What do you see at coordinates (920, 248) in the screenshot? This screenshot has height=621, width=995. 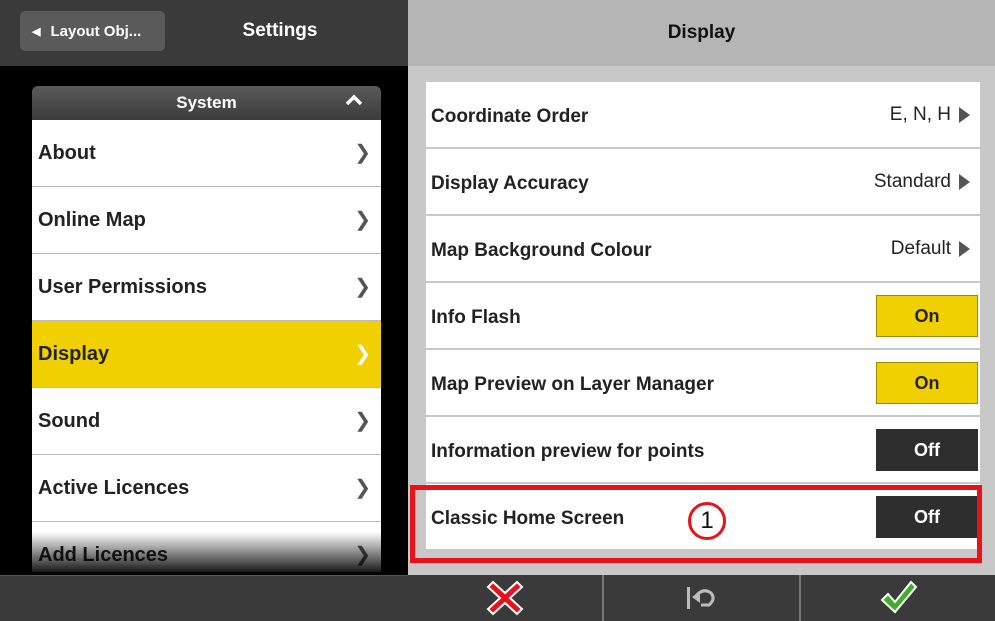 I see `setting-value: Default` at bounding box center [920, 248].